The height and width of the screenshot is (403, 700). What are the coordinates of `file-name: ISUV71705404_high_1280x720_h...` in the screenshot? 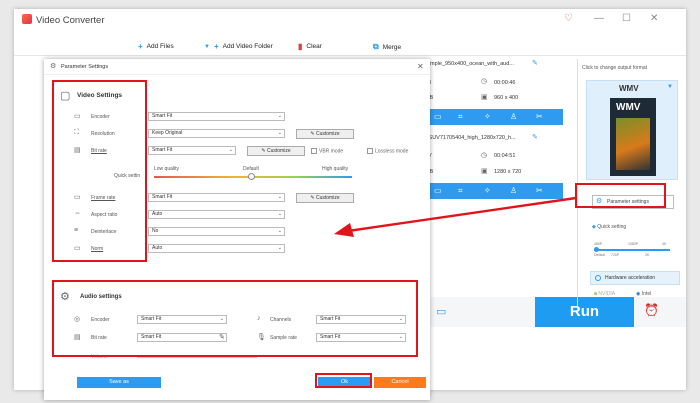 It's located at (471, 138).